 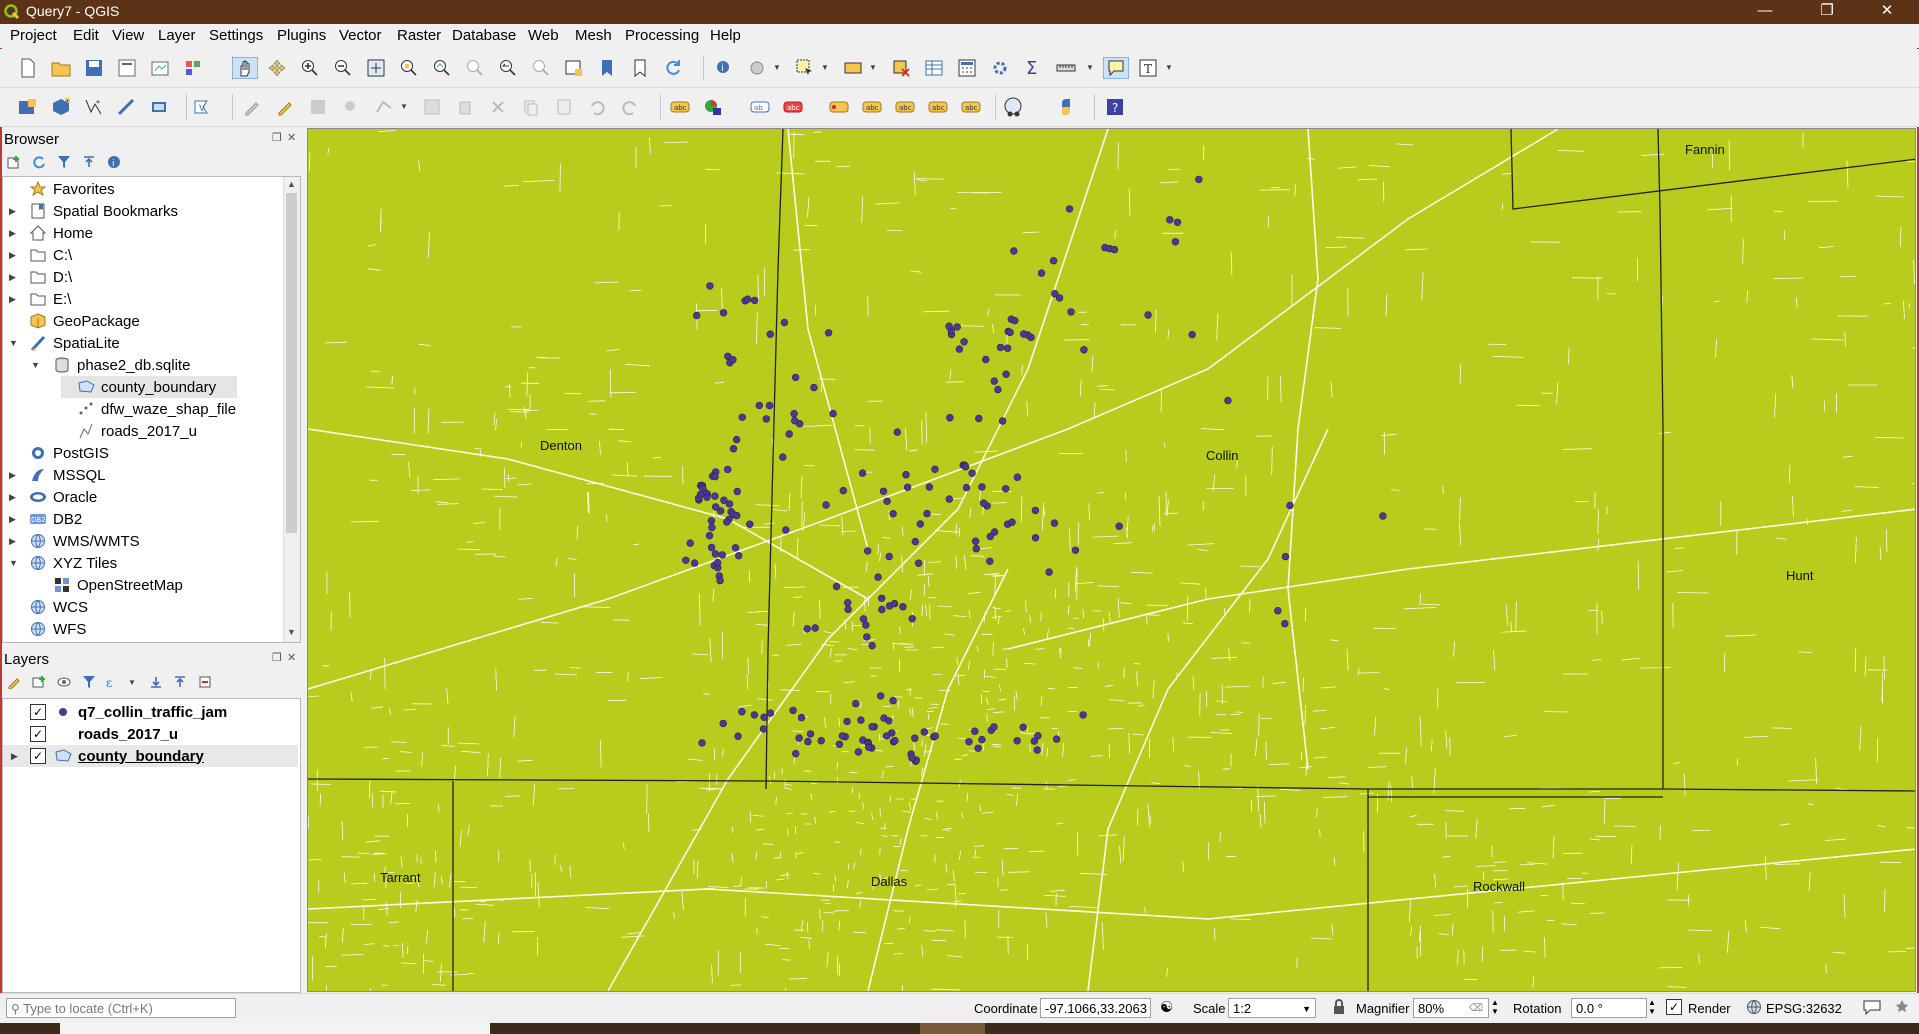 I want to click on pin-labels-icon: abc, so click(x=793, y=107).